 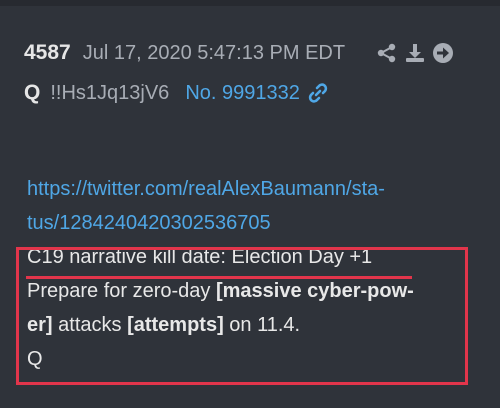 I want to click on tweet-link-line2: tus/1284240420302536705, so click(x=149, y=223).